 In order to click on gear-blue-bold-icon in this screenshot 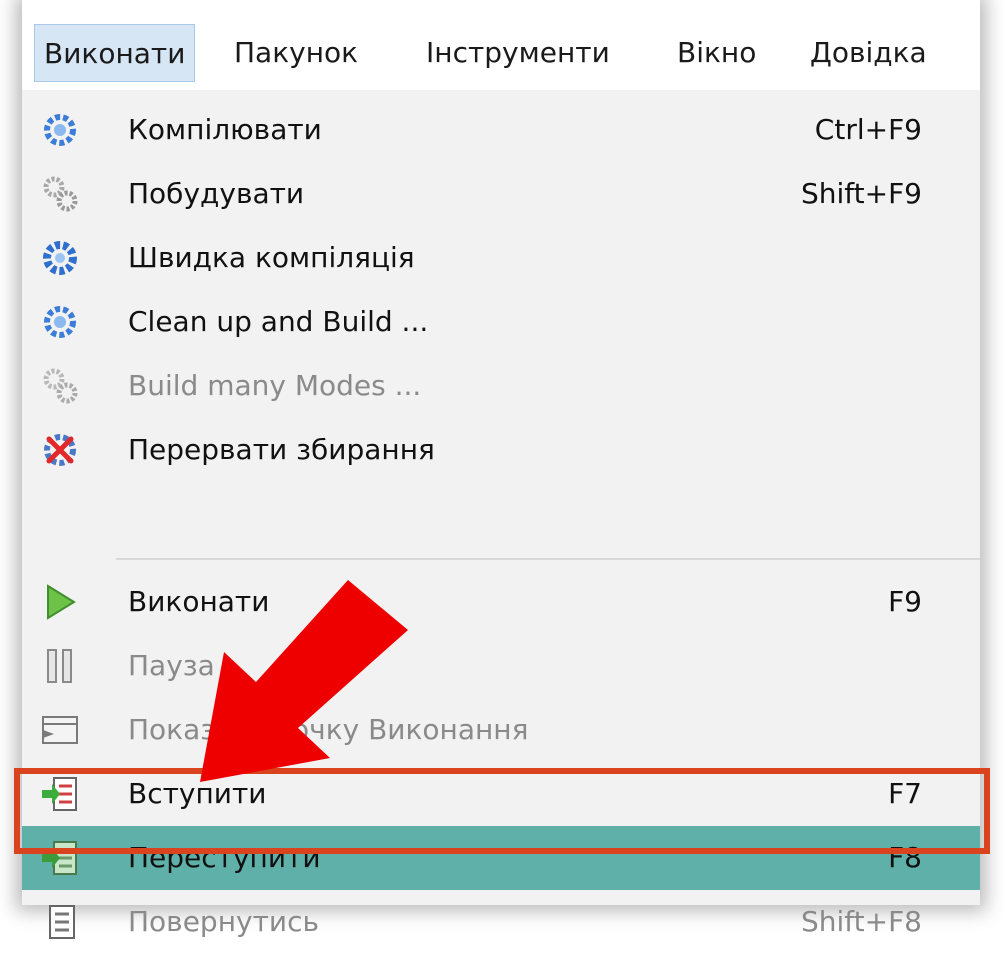, I will do `click(60, 258)`.